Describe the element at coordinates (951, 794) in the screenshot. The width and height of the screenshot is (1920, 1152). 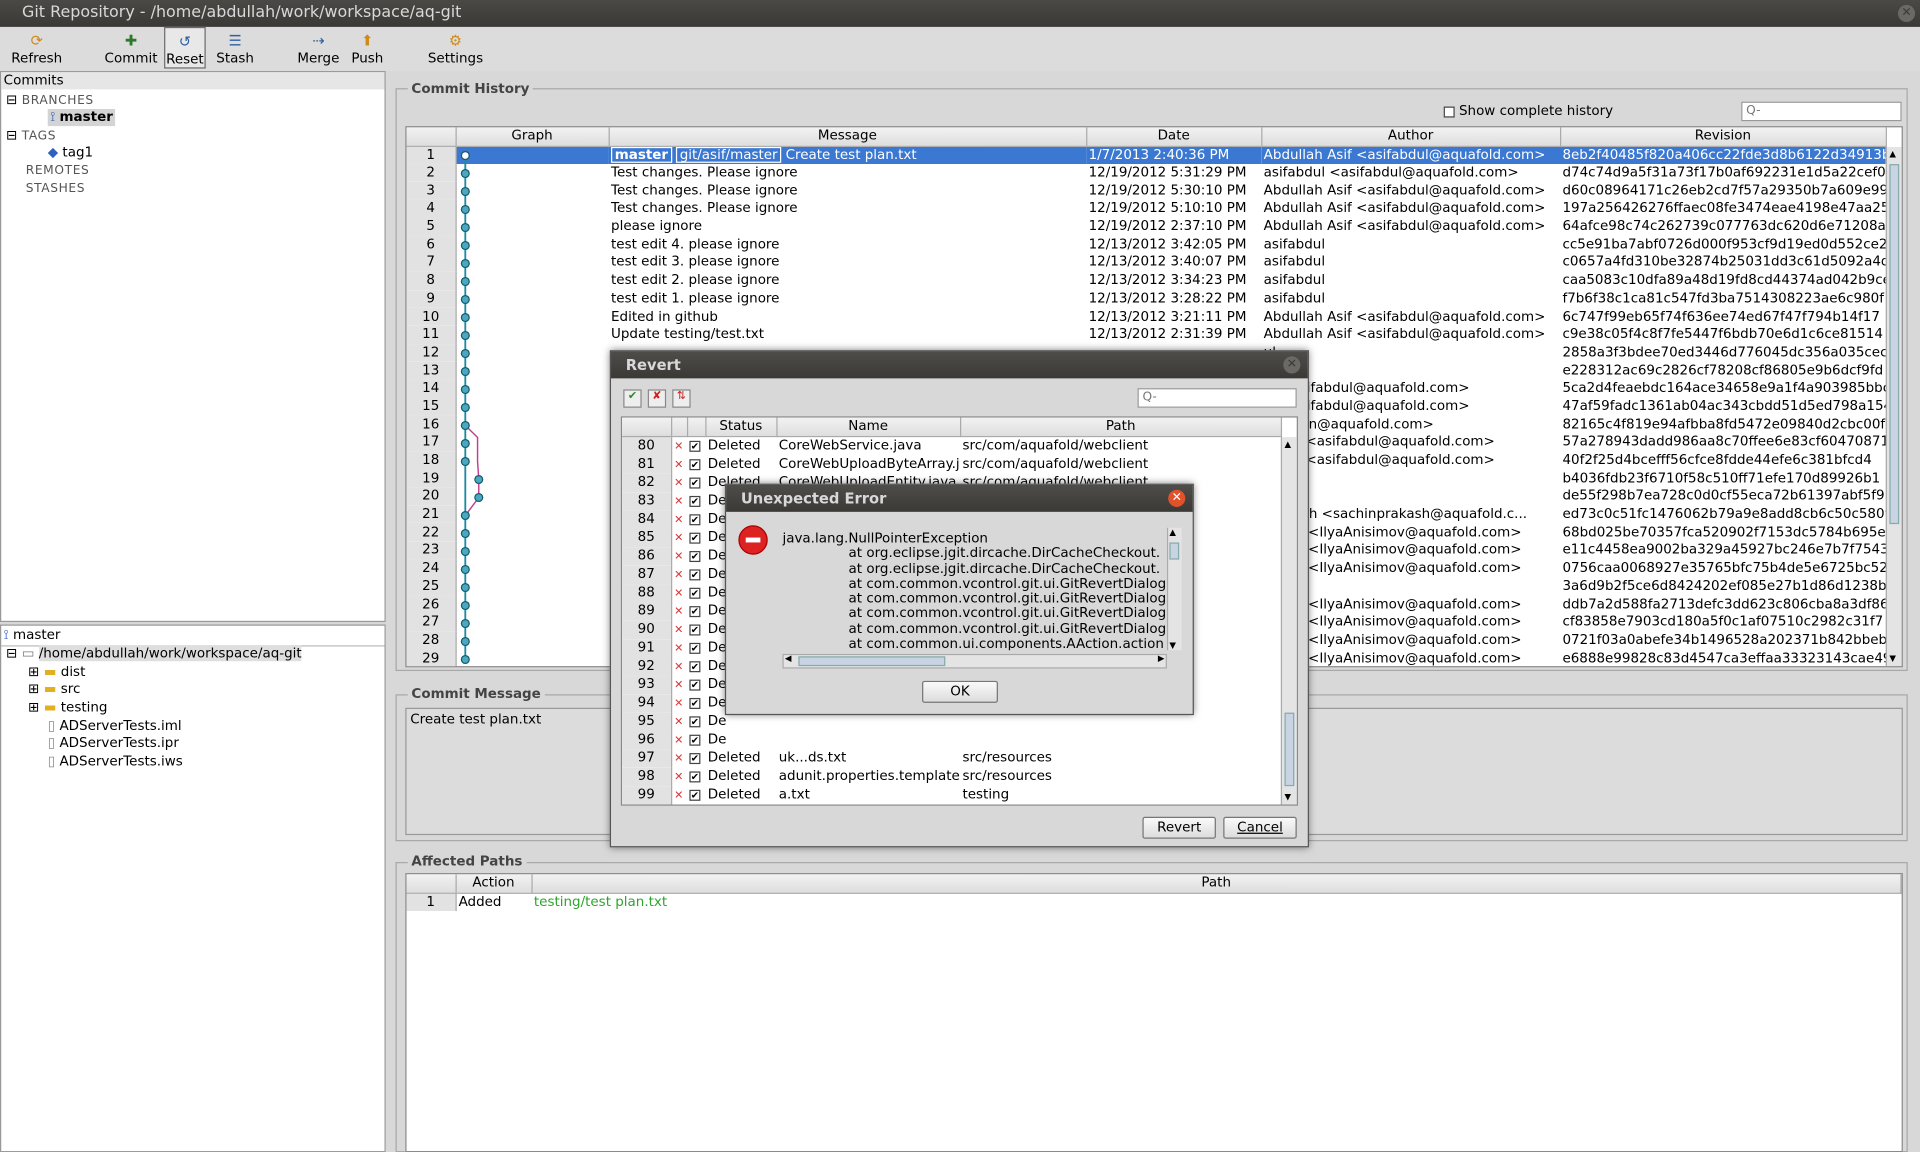
I see `table-row: 99 ✕ ✔ Deleted a.txt testing` at that location.